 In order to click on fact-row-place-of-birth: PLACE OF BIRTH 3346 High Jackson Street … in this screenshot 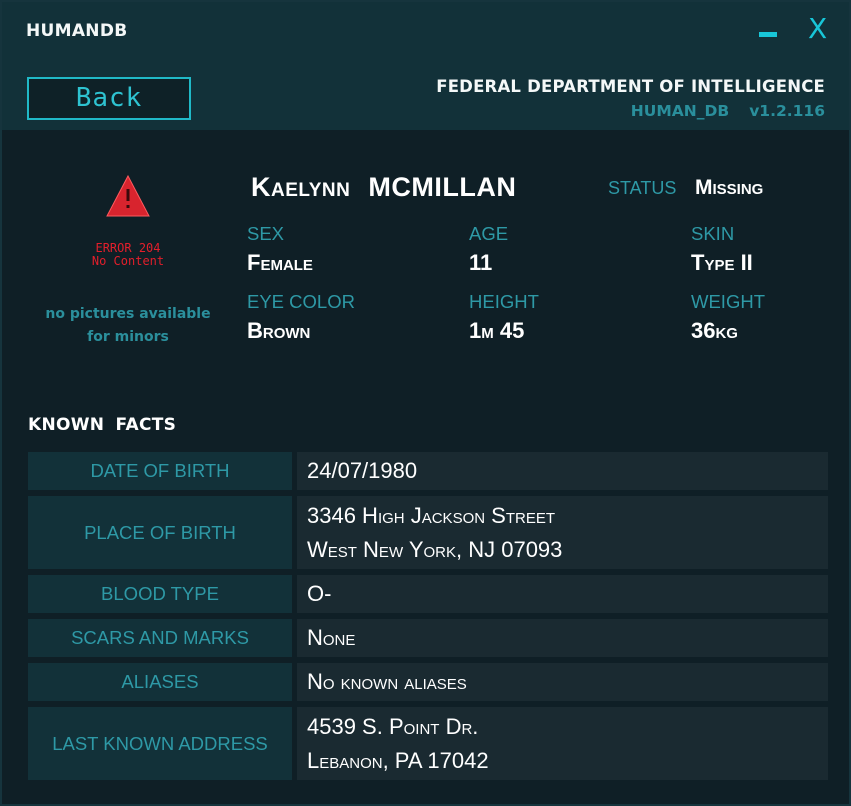, I will do `click(428, 532)`.